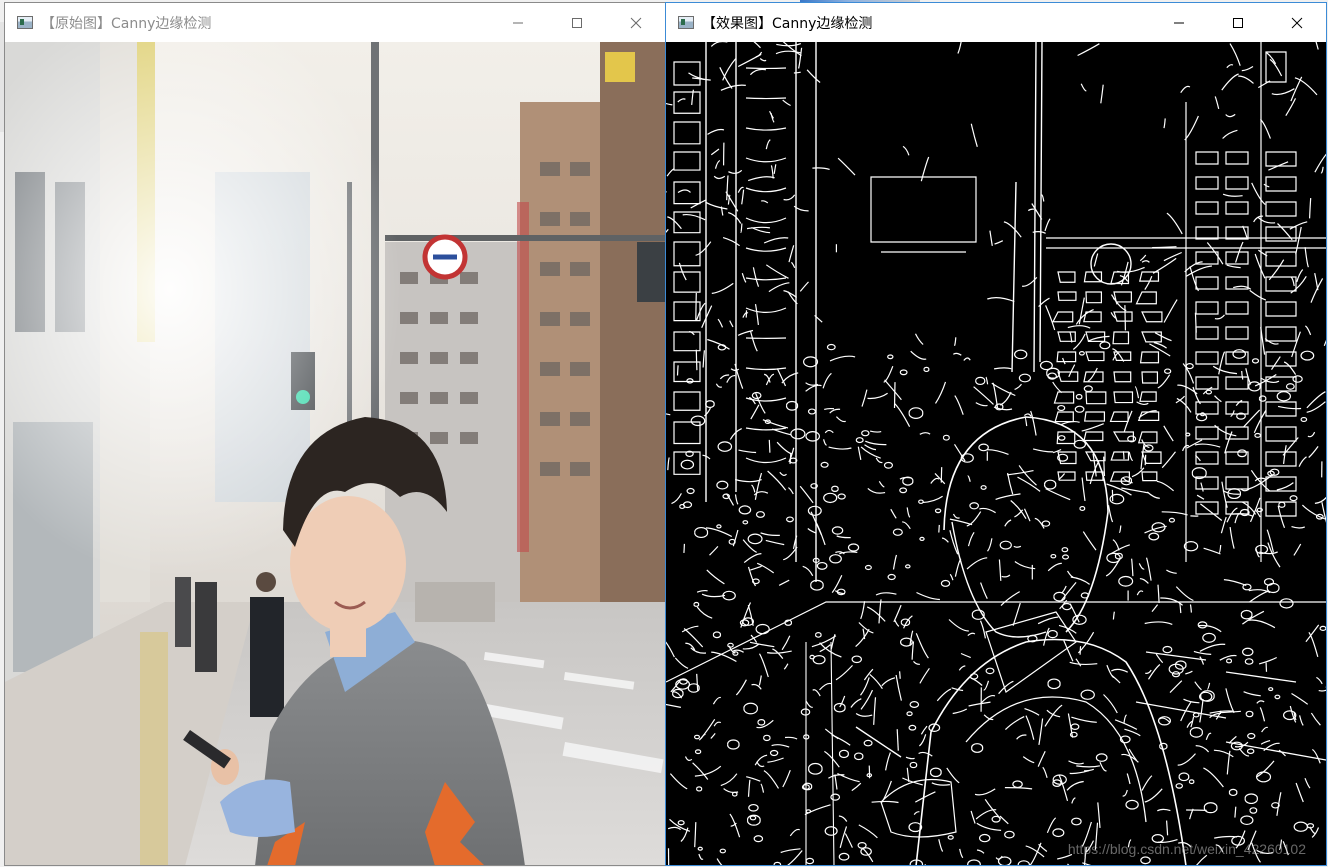 This screenshot has height=867, width=1328. Describe the element at coordinates (787, 23) in the screenshot. I see `window-title: 【效果图】Canny边缘检测` at that location.